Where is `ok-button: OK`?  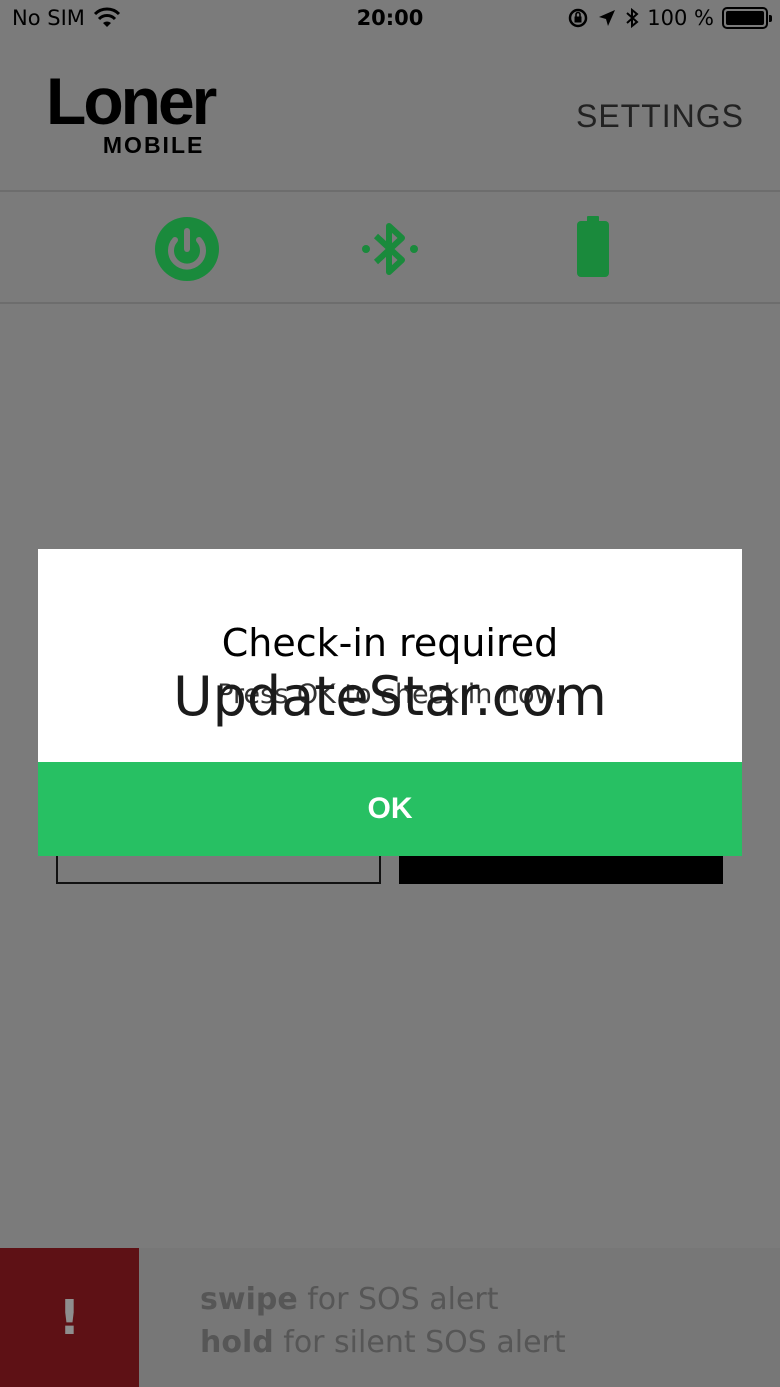
ok-button: OK is located at coordinates (390, 809).